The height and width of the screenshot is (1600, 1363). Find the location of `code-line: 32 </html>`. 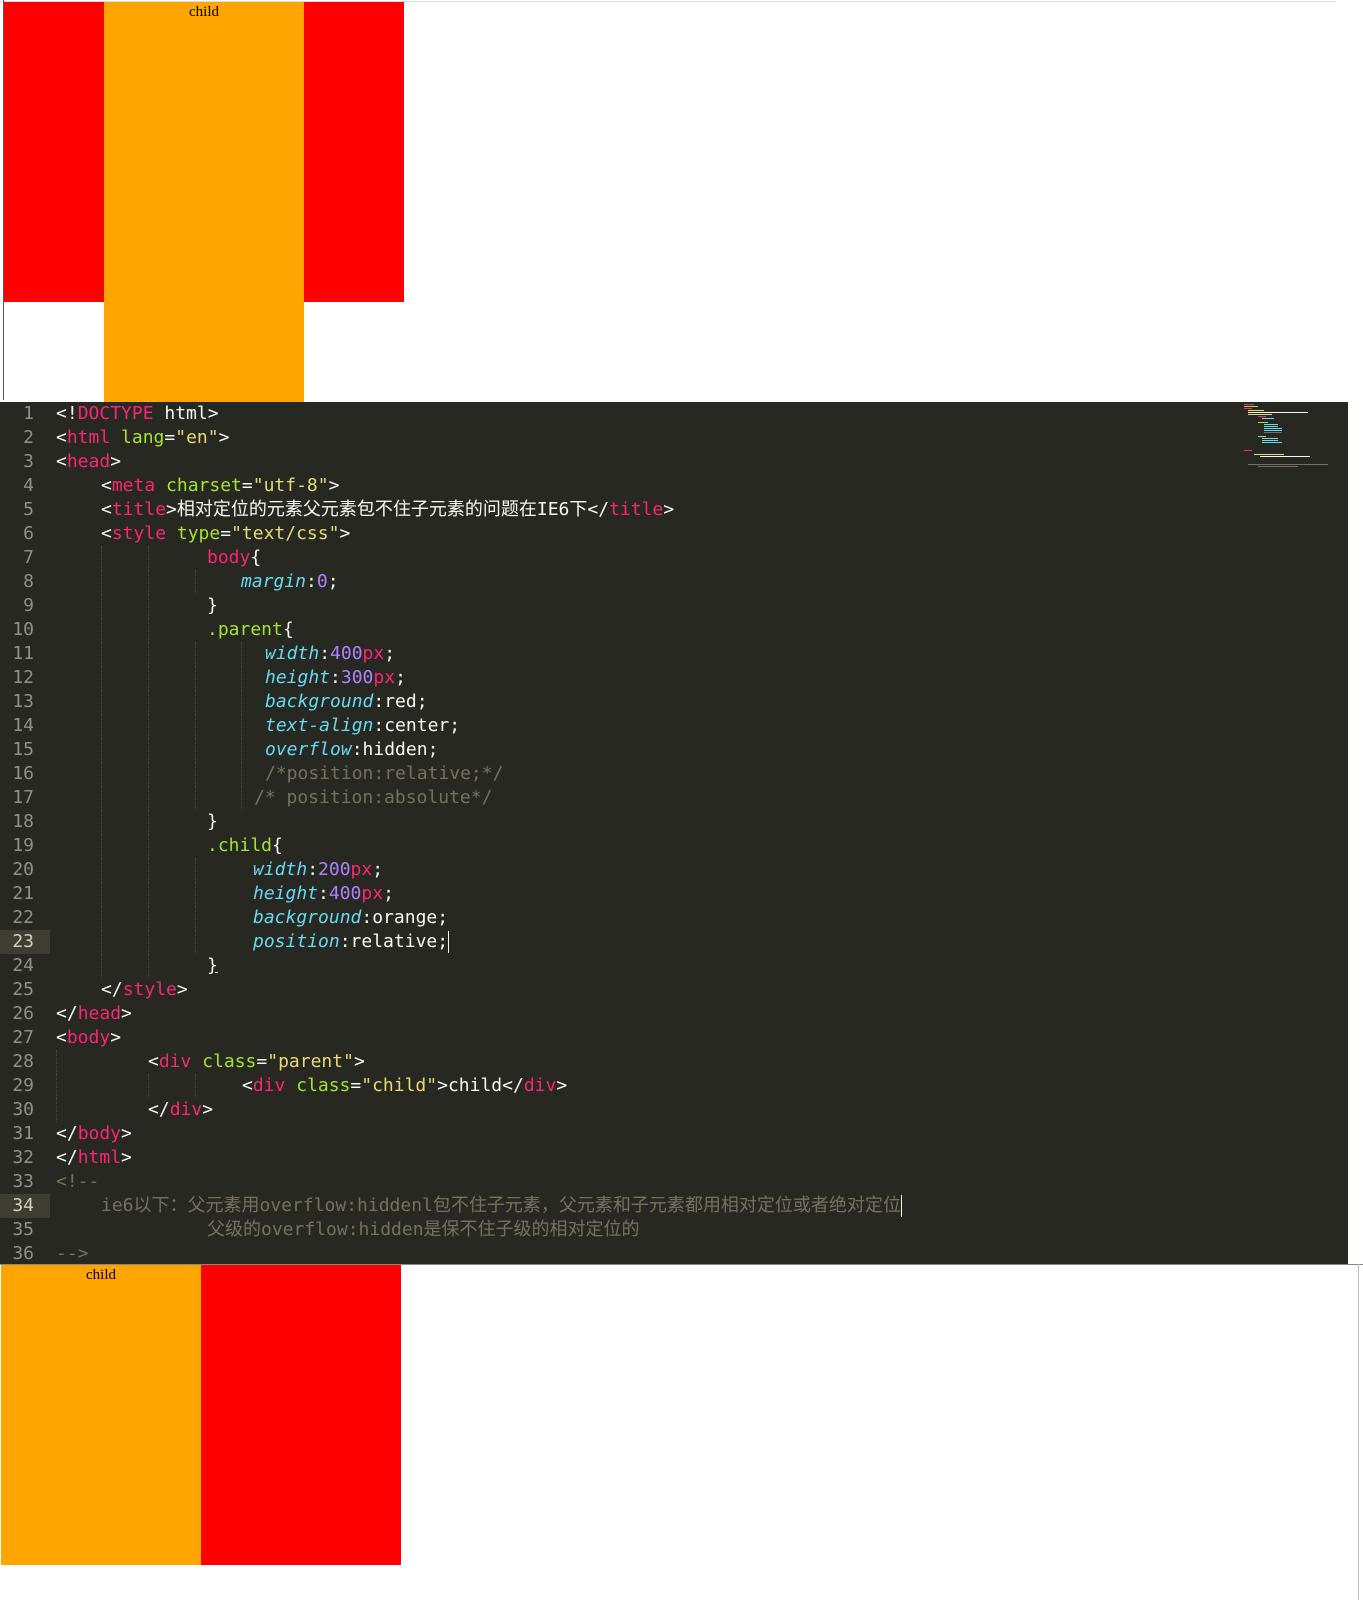

code-line: 32 </html> is located at coordinates (674, 1158).